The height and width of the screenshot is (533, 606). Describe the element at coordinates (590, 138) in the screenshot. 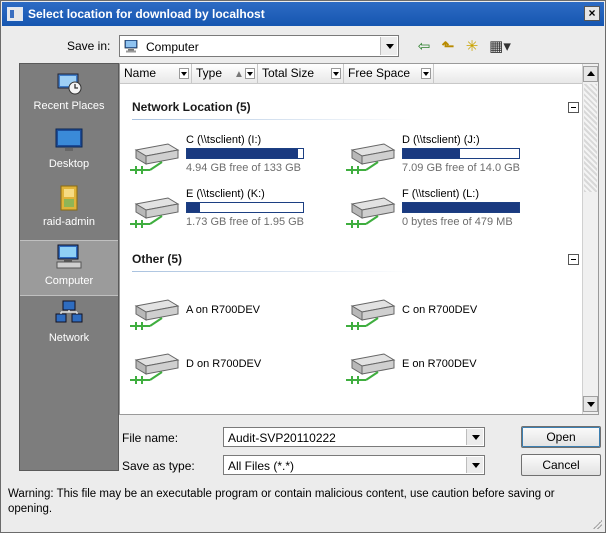

I see `scrollbar-track` at that location.